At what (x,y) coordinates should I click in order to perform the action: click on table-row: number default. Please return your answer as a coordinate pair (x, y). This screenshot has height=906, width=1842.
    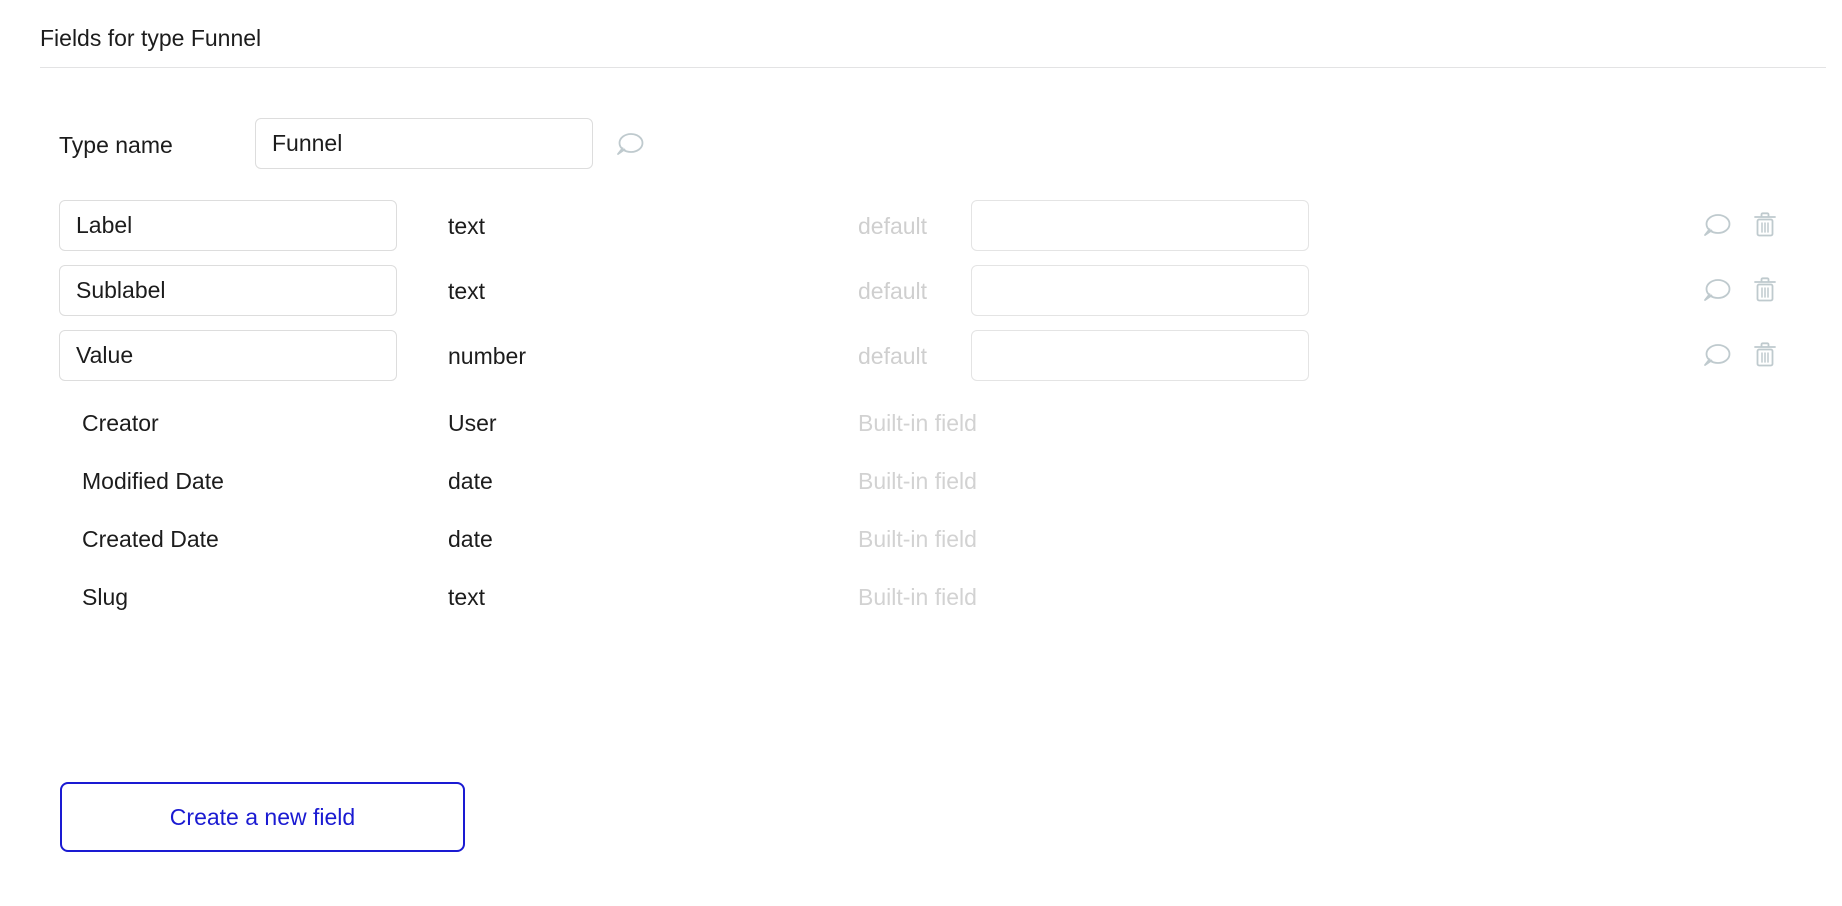
    Looking at the image, I should click on (921, 355).